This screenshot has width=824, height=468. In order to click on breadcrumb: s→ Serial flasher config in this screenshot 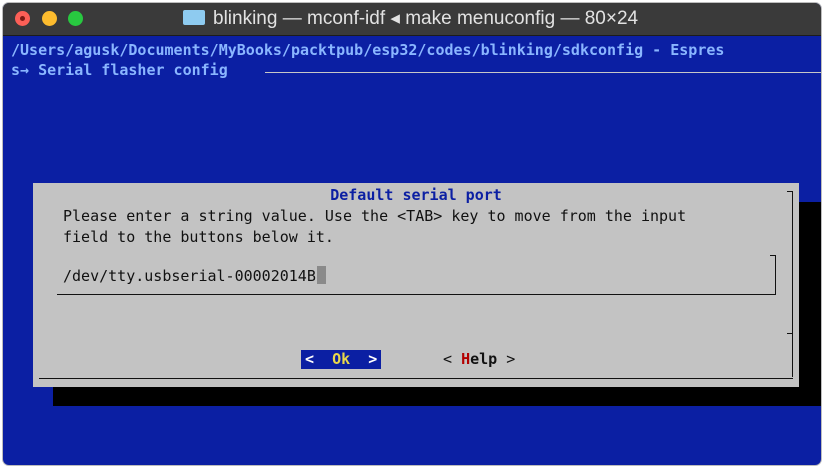, I will do `click(119, 70)`.